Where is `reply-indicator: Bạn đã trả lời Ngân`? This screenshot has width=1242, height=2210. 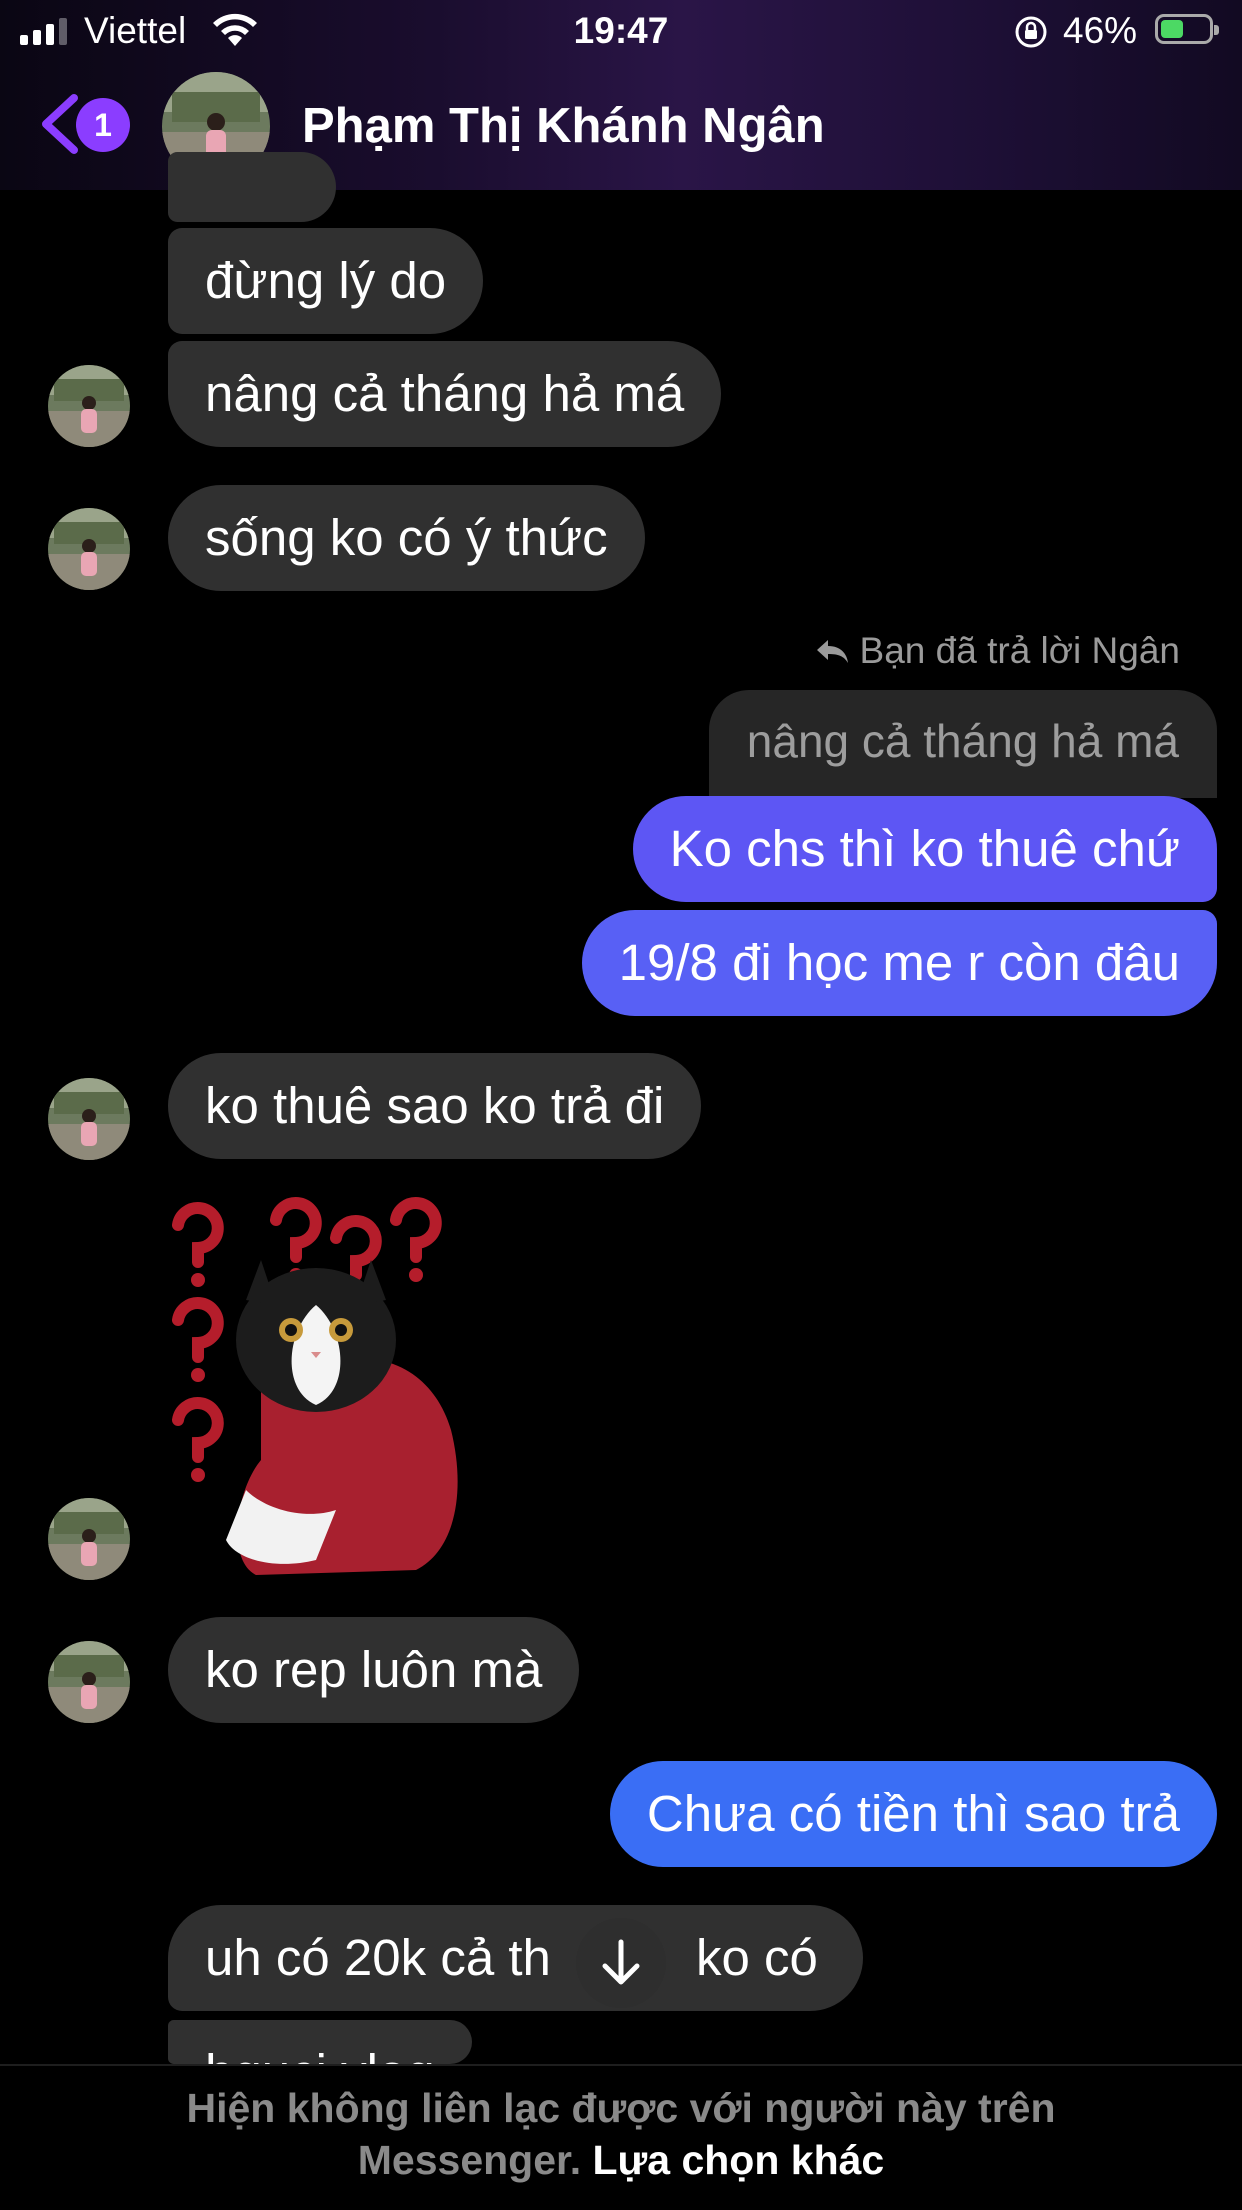
reply-indicator: Bạn đã trả lời Ngân is located at coordinates (997, 651).